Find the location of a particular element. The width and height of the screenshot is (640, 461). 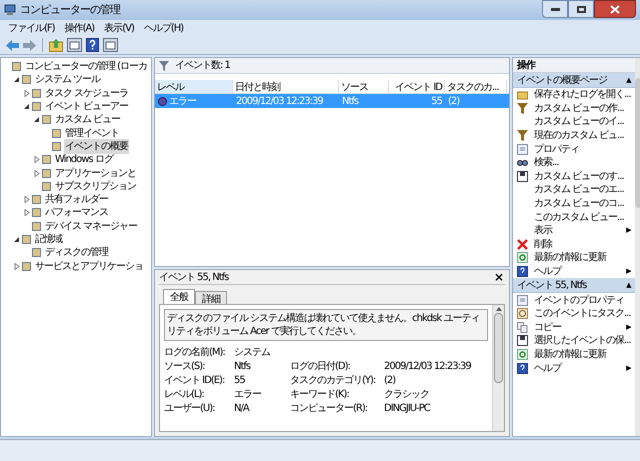

field-value: DINGJIU-PC is located at coordinates (407, 408).